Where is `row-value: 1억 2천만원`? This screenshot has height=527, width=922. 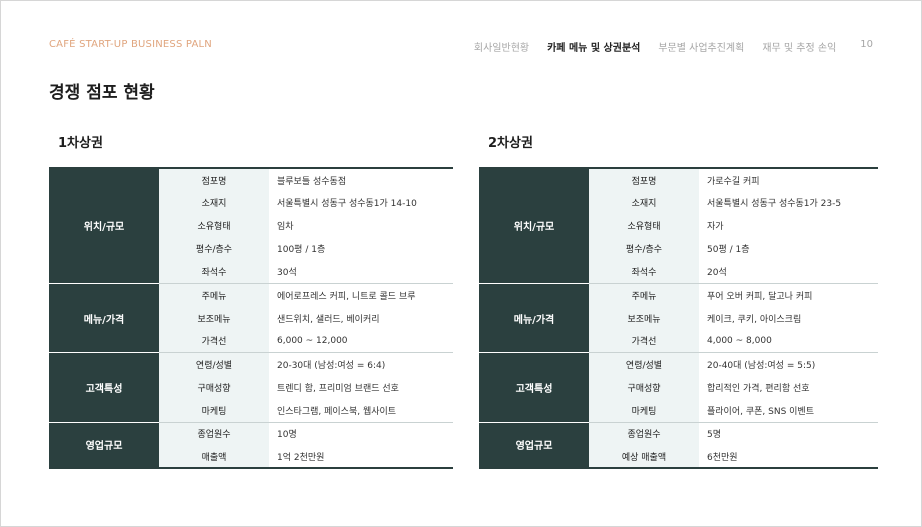
row-value: 1억 2천만원 is located at coordinates (301, 457).